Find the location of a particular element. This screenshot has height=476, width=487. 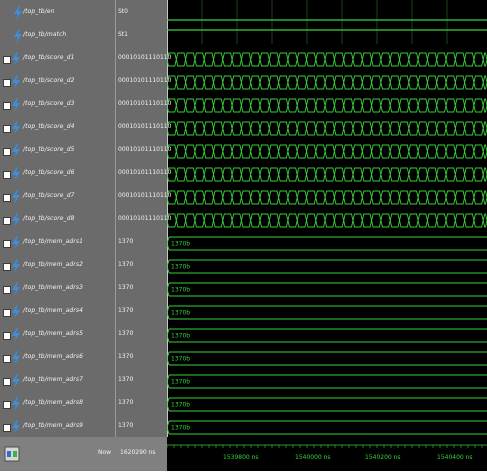

signal-row: /top_tb/match is located at coordinates (57, 37).